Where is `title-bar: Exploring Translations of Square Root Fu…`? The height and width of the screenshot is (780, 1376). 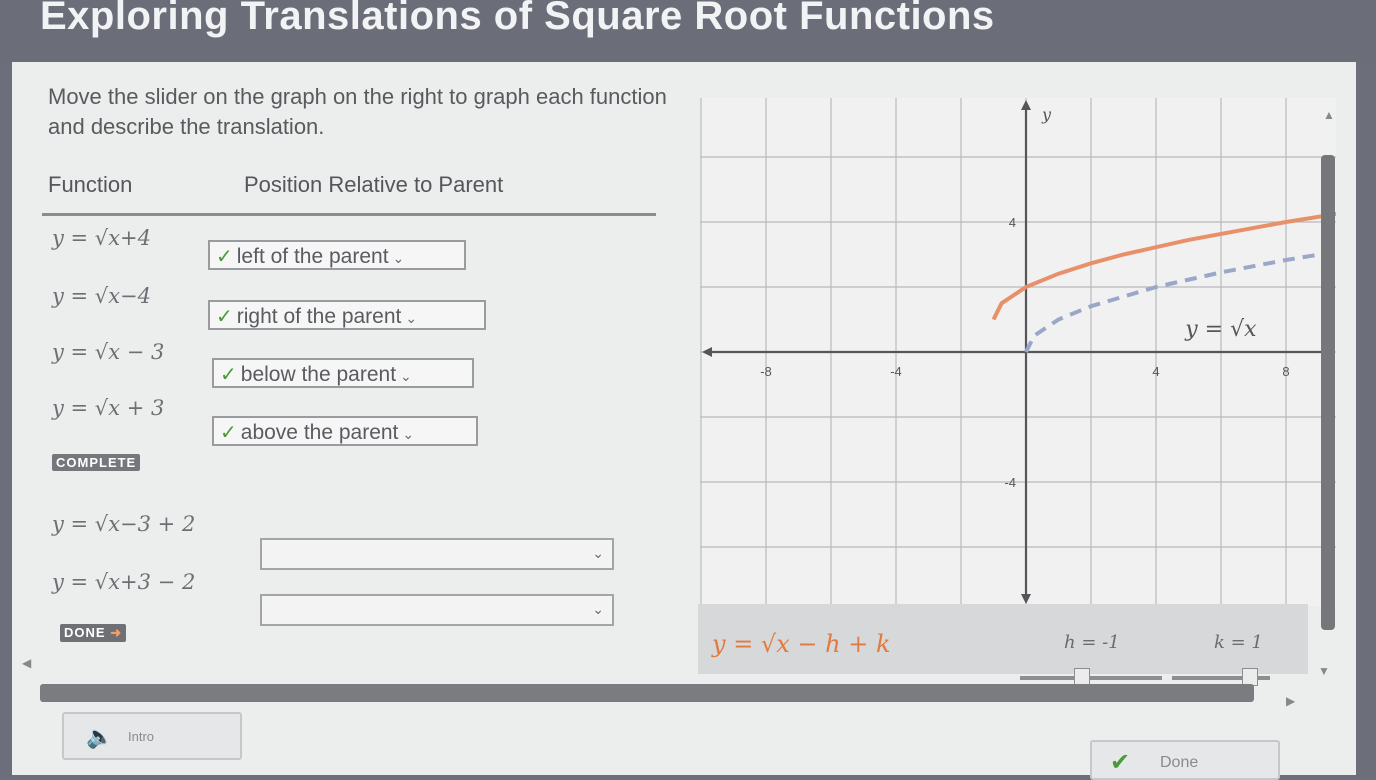 title-bar: Exploring Translations of Square Root Fu… is located at coordinates (688, 31).